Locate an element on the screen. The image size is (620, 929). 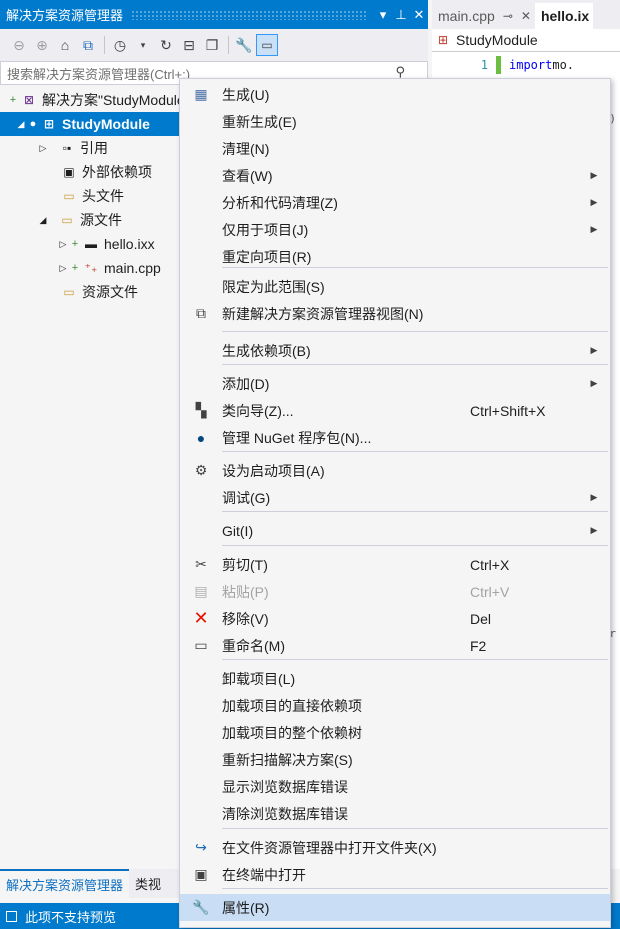
paste-icon: ▤ is located at coordinates (201, 591).